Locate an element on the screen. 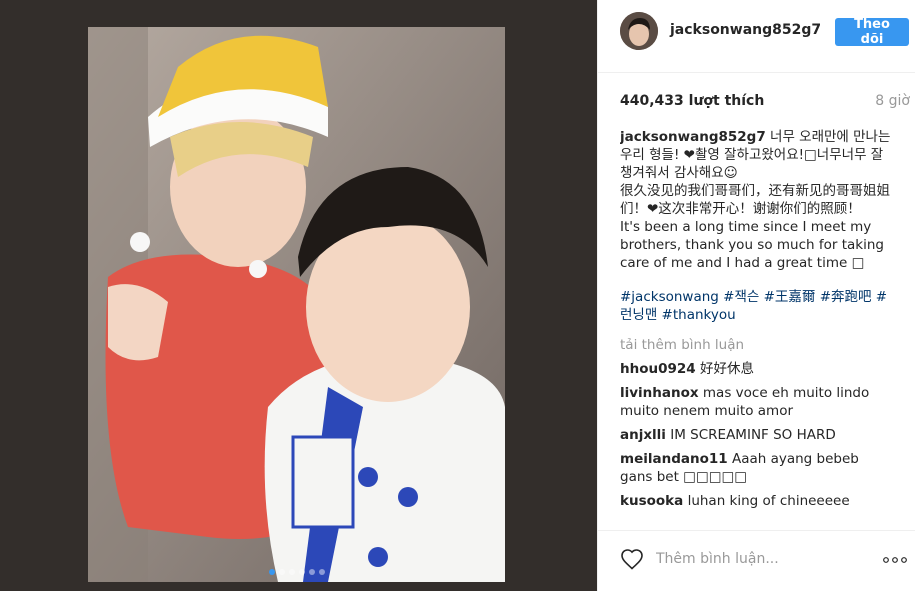 The width and height of the screenshot is (915, 591). comment-username: kusooka is located at coordinates (651, 501).